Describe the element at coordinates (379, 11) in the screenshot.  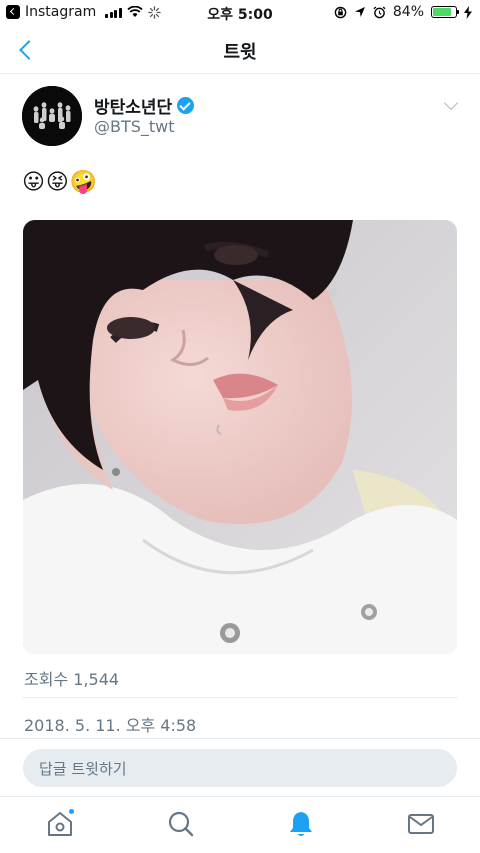
I see `alarm-icon` at that location.